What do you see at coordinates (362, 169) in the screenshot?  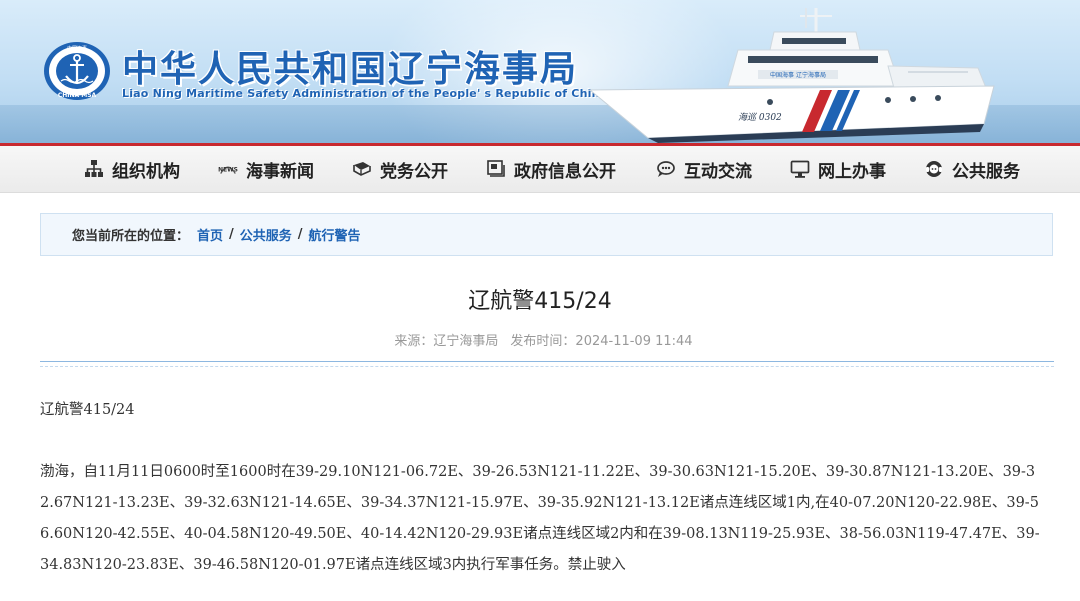 I see `book-icon` at bounding box center [362, 169].